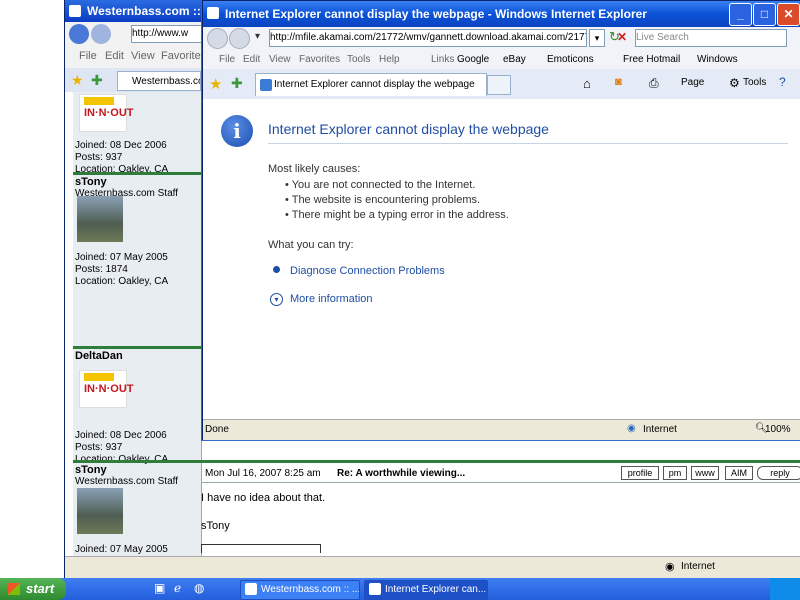 The width and height of the screenshot is (800, 600). Describe the element at coordinates (213, 13) in the screenshot. I see `ie-icon` at that location.